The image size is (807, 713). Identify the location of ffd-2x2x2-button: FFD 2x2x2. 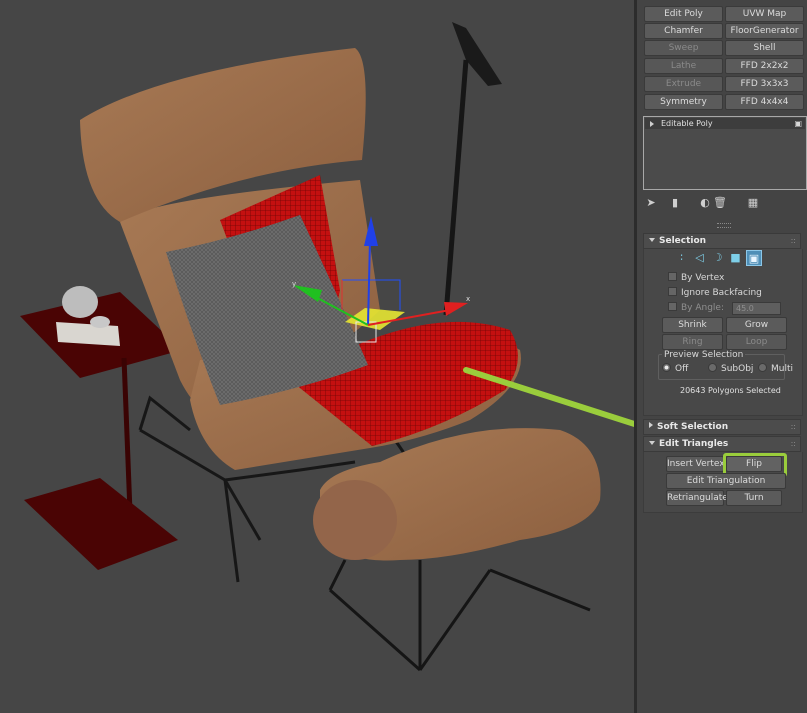
(764, 66).